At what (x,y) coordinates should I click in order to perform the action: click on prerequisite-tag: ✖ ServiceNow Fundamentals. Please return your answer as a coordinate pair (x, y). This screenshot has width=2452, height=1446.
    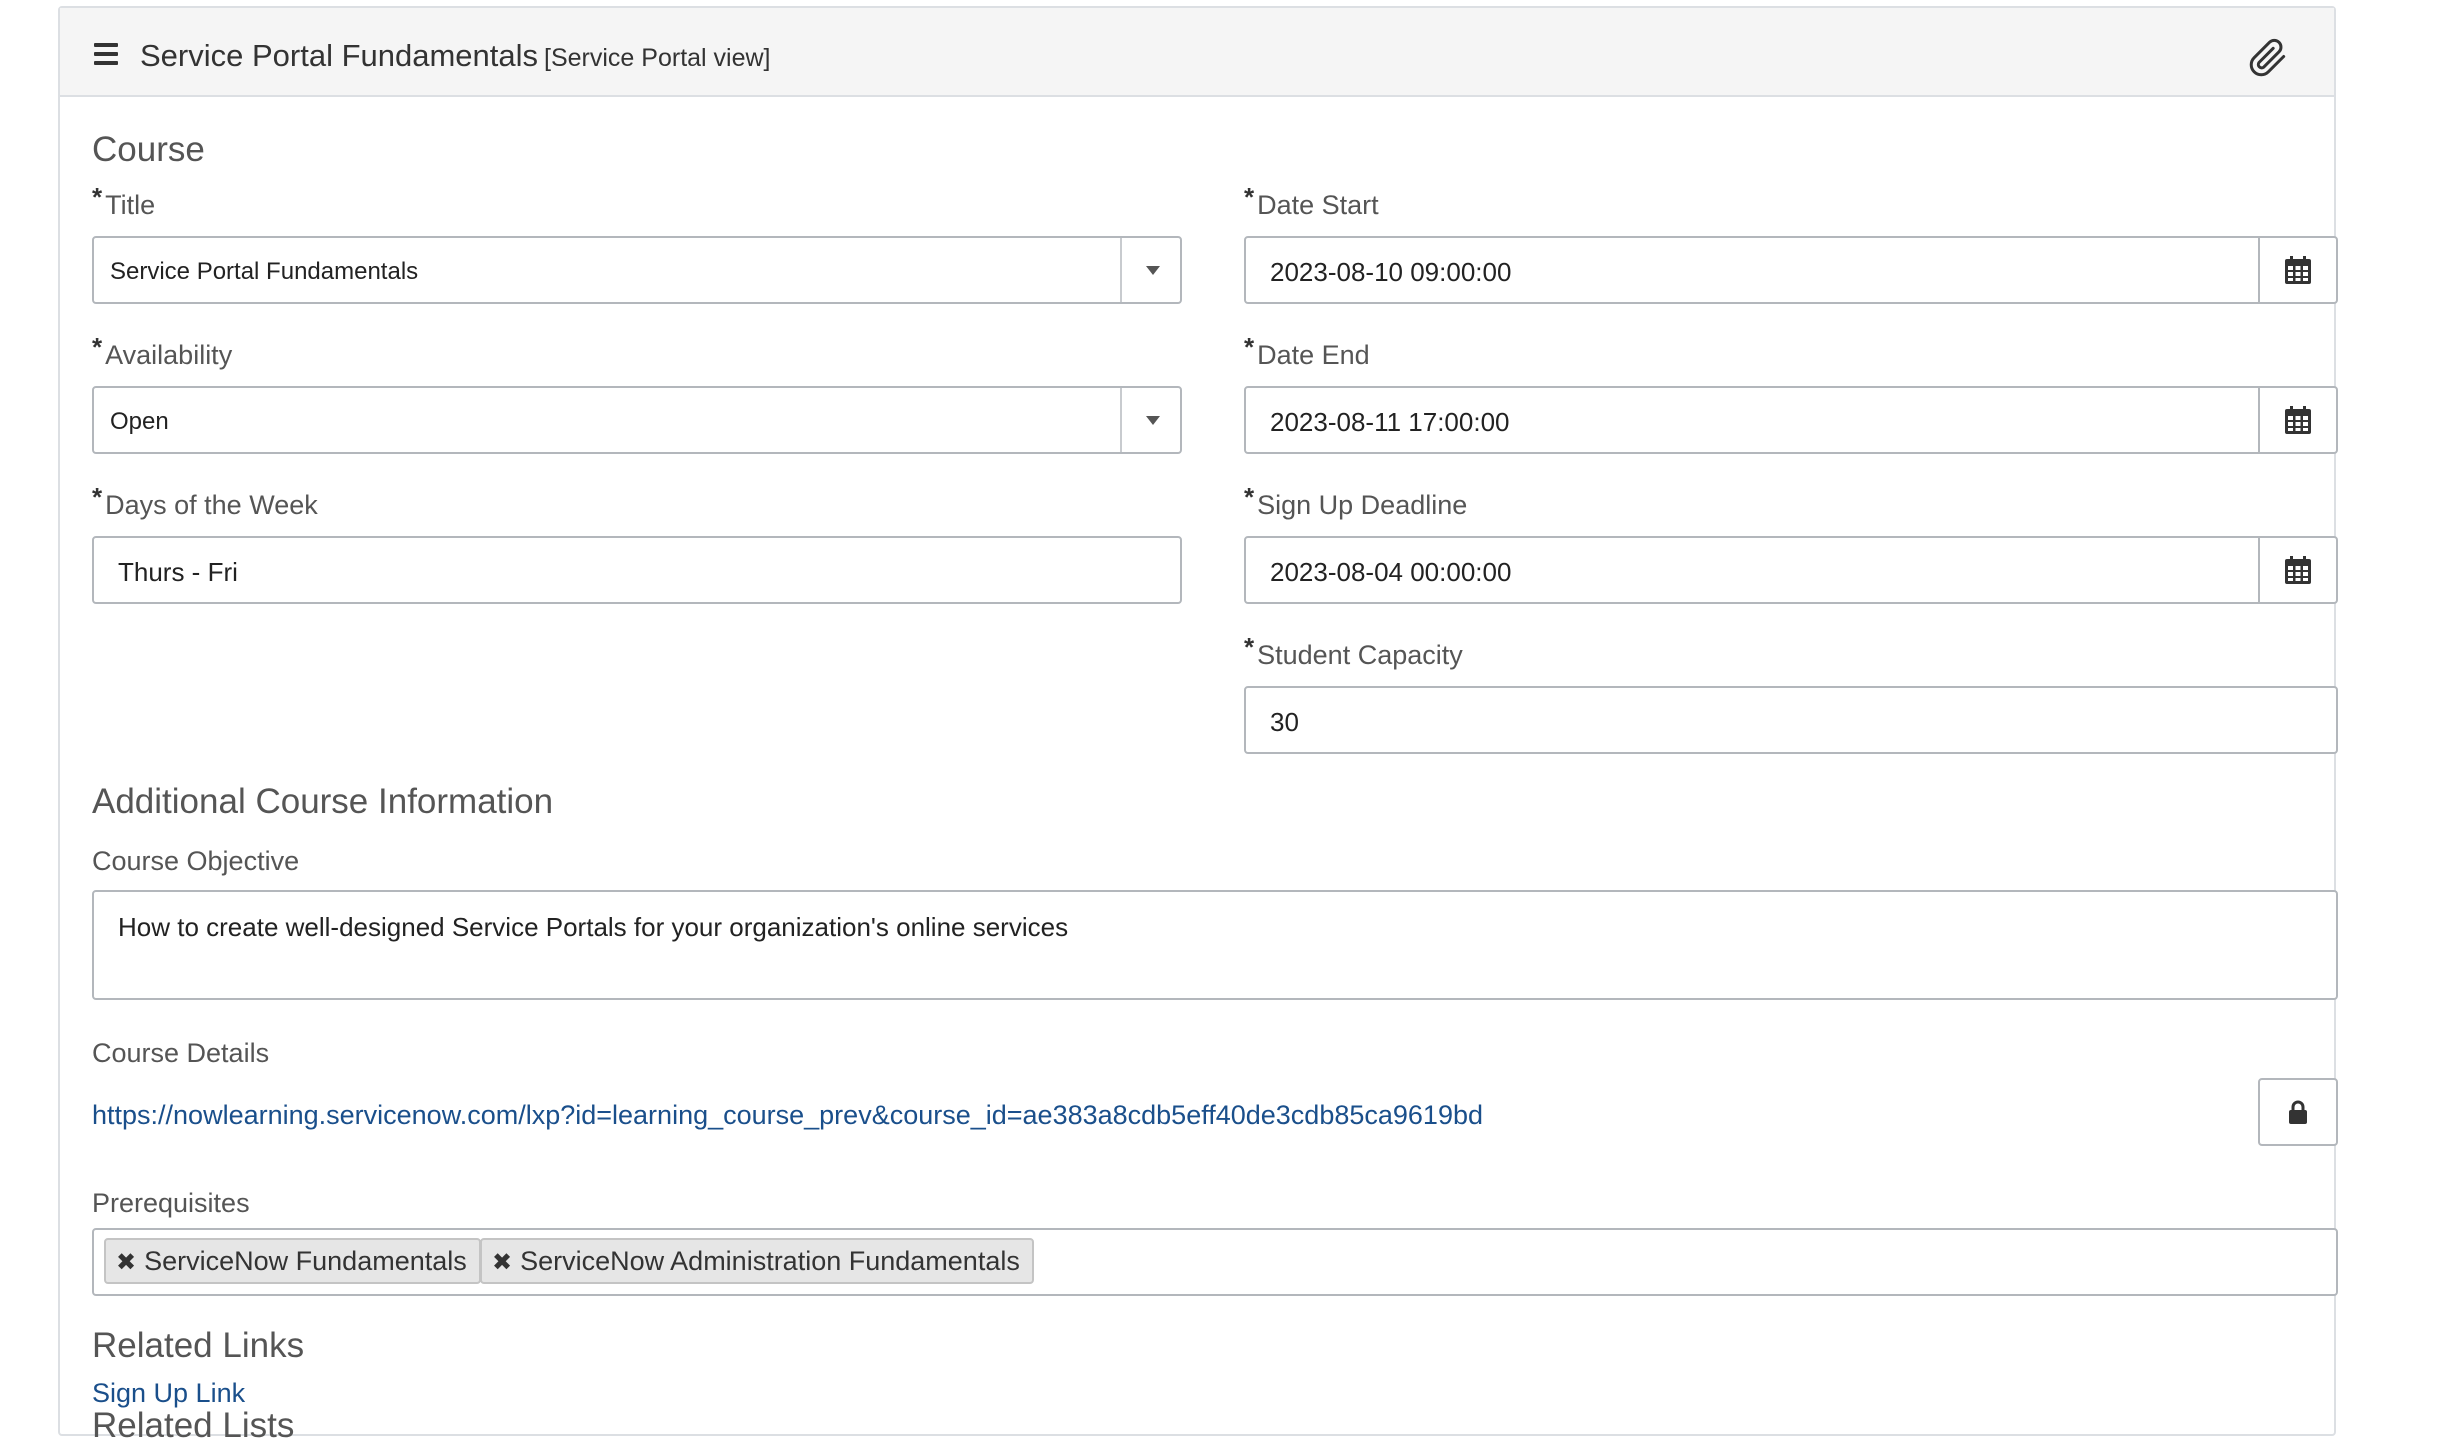
    Looking at the image, I should click on (292, 1261).